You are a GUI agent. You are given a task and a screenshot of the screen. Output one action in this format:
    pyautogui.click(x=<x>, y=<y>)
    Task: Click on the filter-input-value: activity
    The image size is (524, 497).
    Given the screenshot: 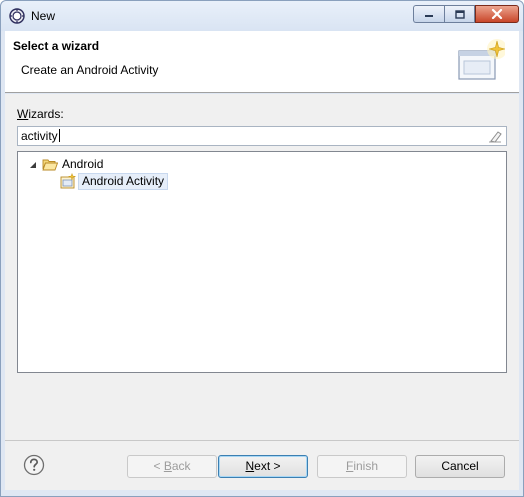 What is the action you would take?
    pyautogui.click(x=39, y=136)
    